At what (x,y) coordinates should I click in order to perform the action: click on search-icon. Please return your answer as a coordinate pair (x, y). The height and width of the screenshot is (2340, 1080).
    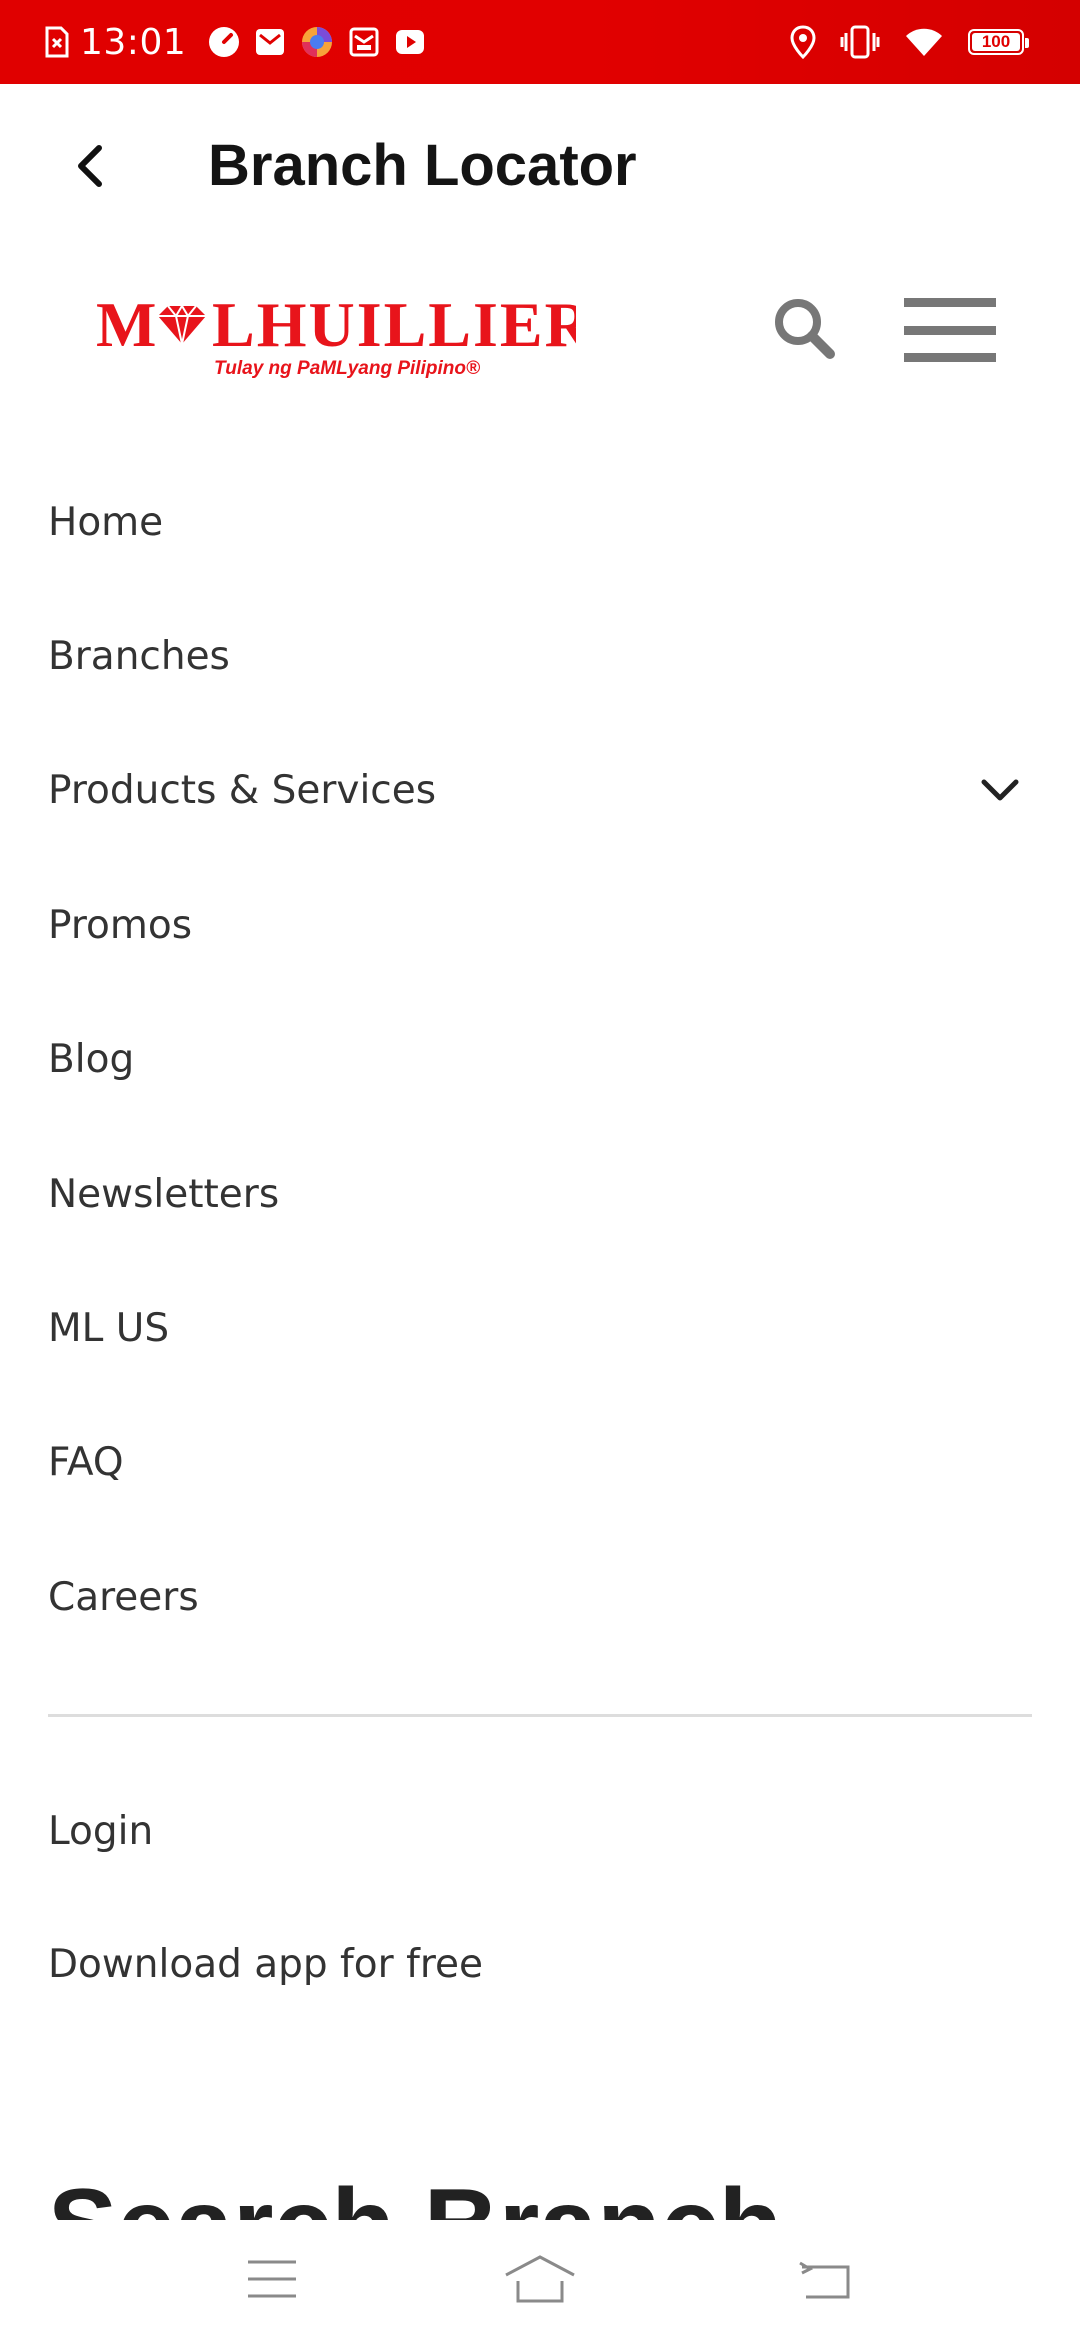
    Looking at the image, I should click on (805, 329).